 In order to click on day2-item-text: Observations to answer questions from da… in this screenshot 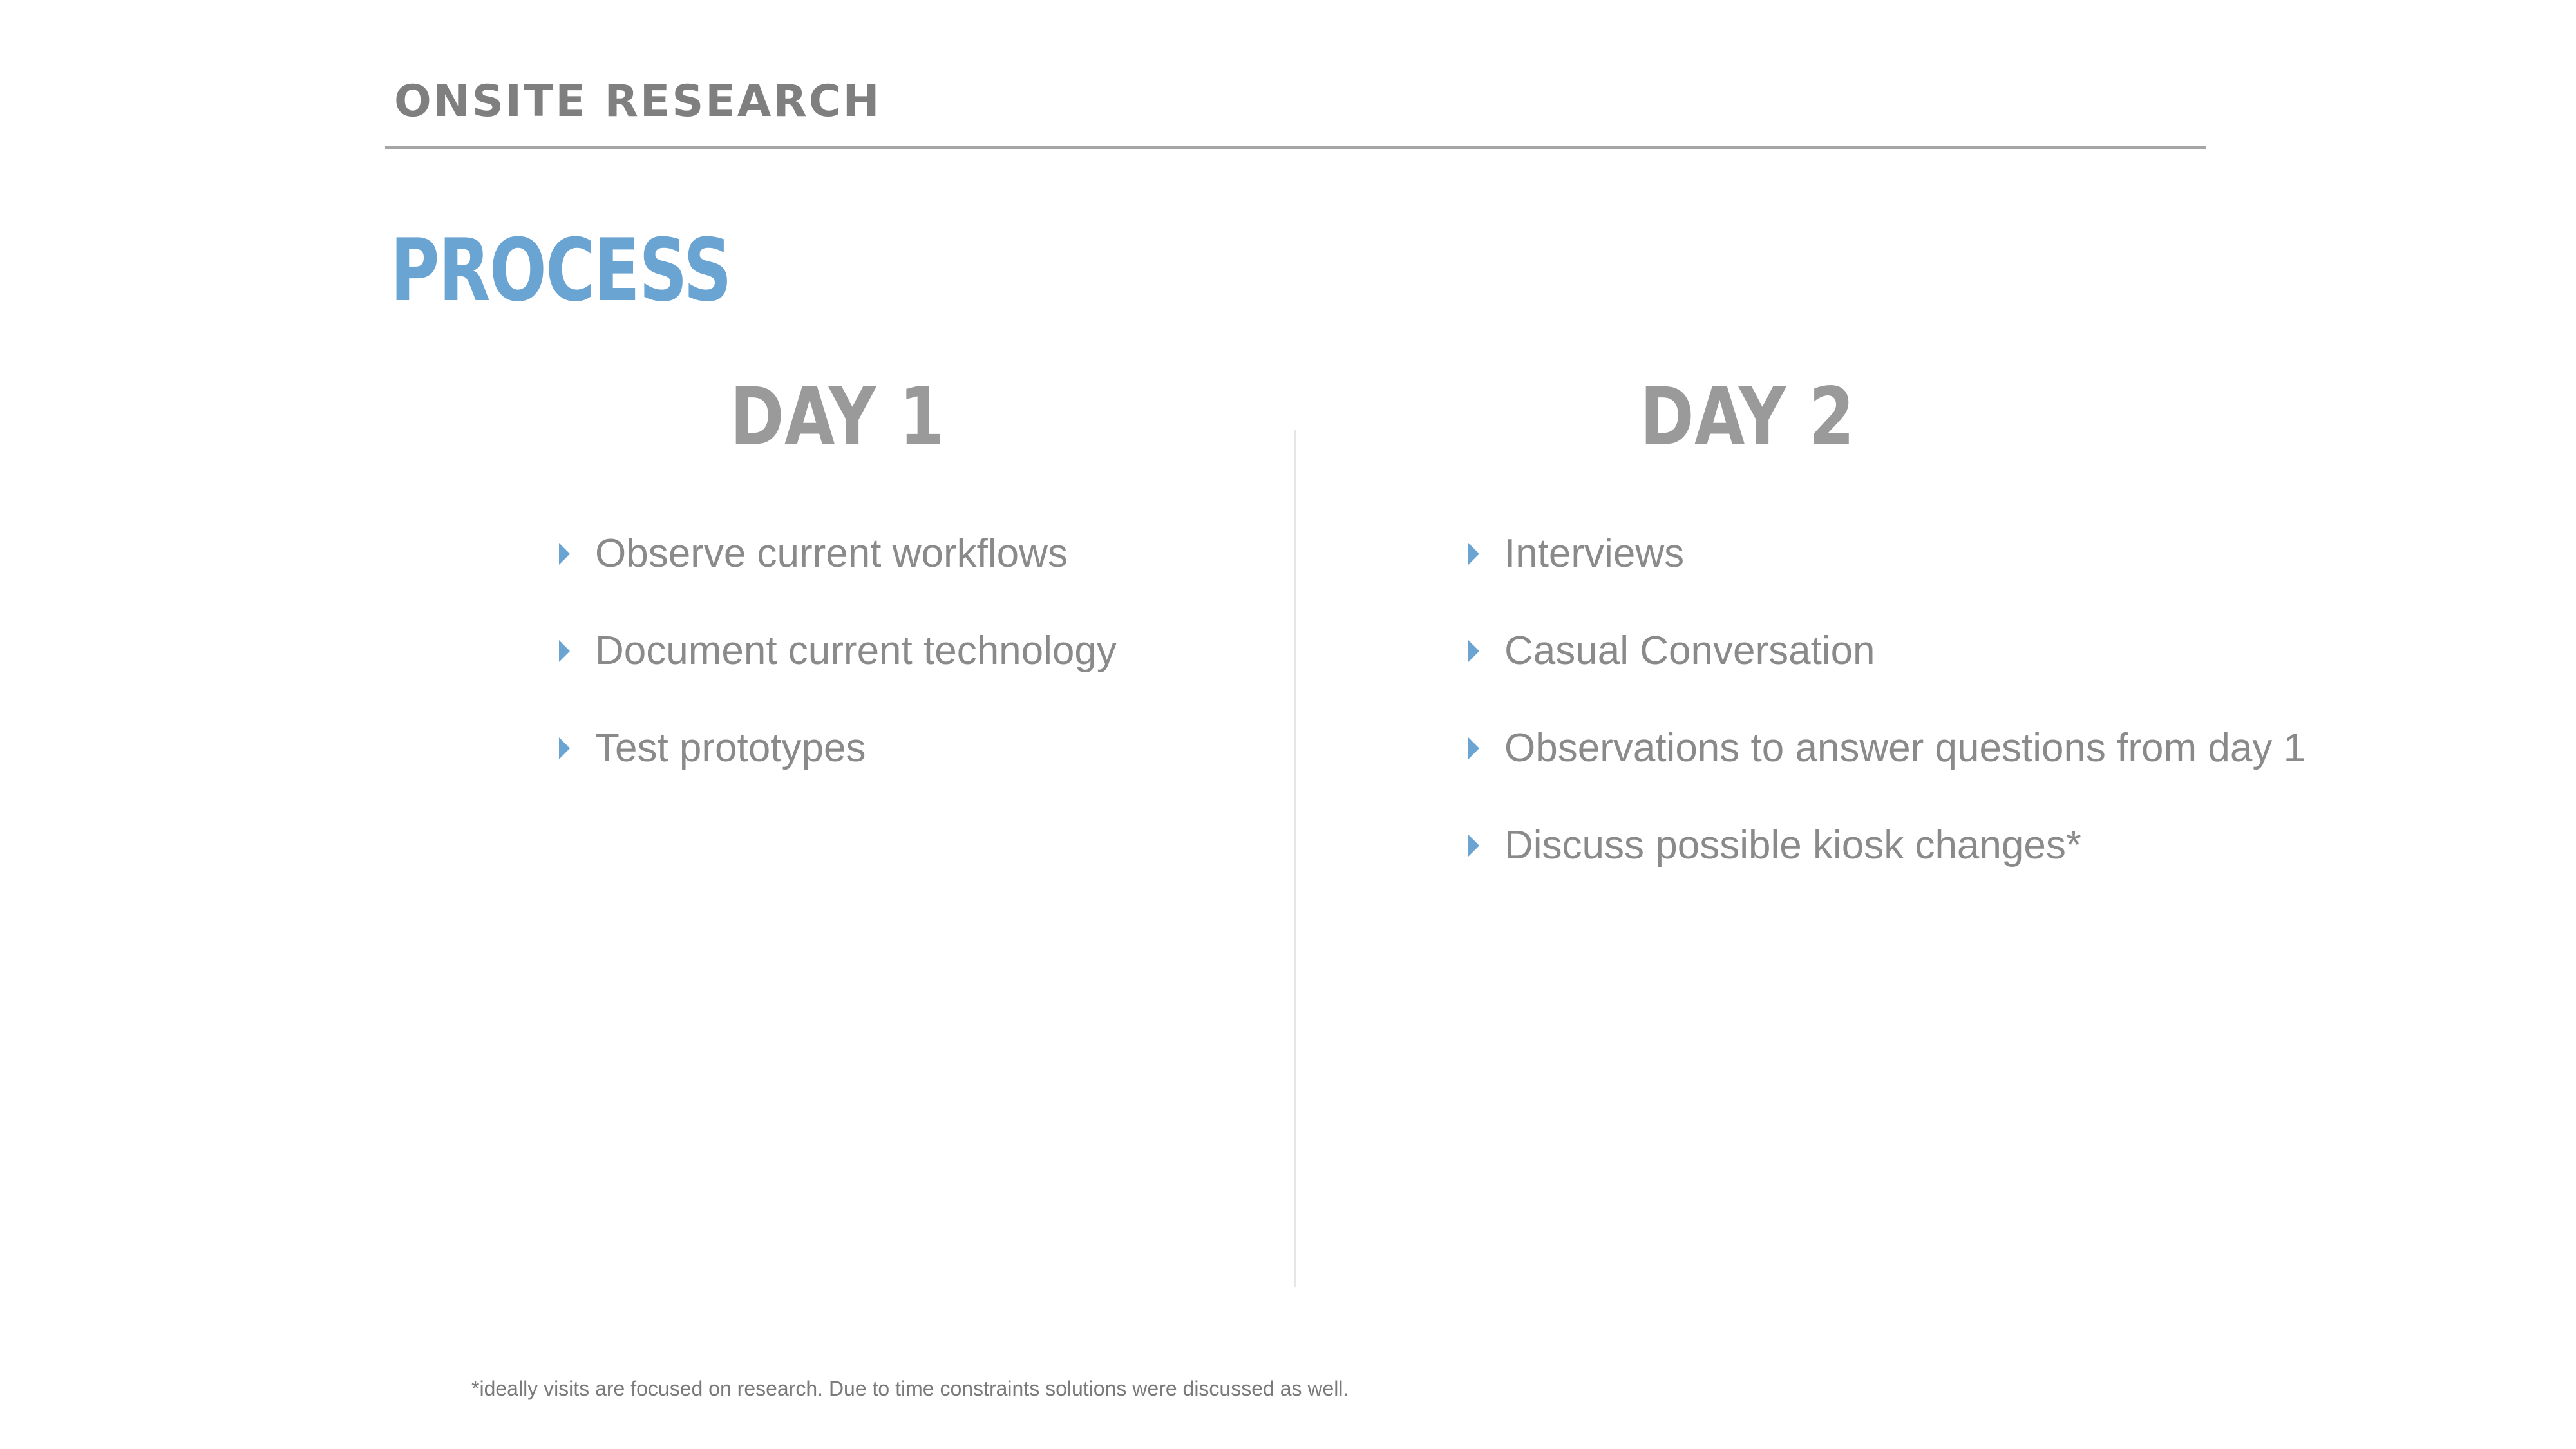, I will do `click(1905, 748)`.